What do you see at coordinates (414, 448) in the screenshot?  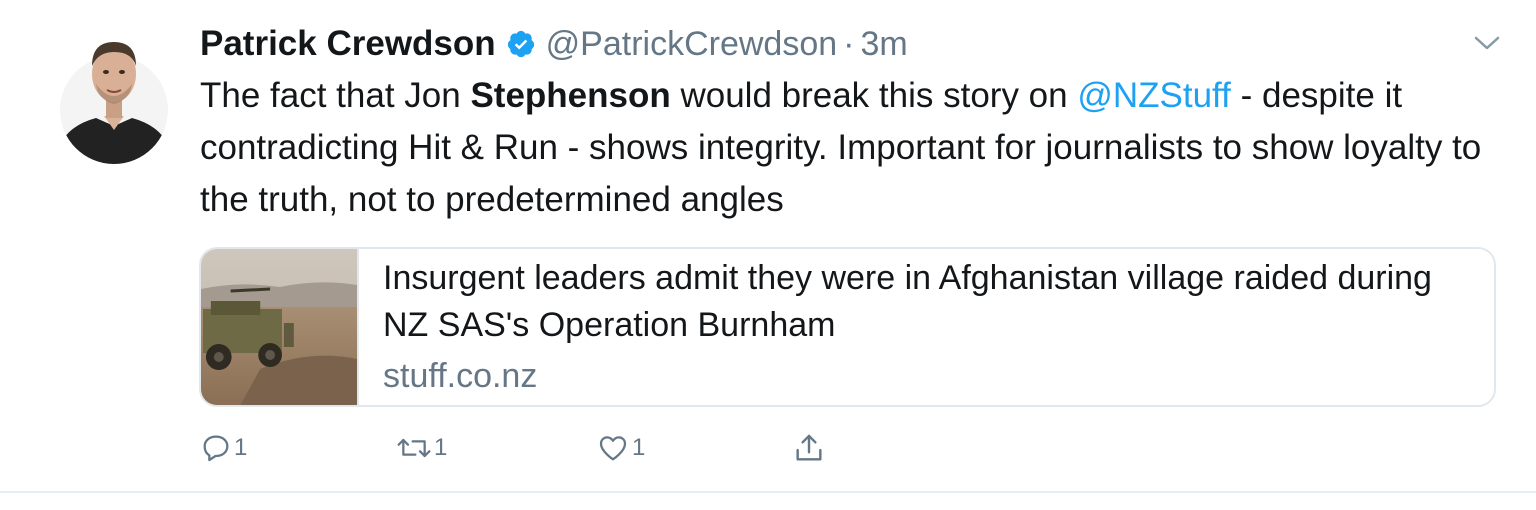 I see `retweet-icon` at bounding box center [414, 448].